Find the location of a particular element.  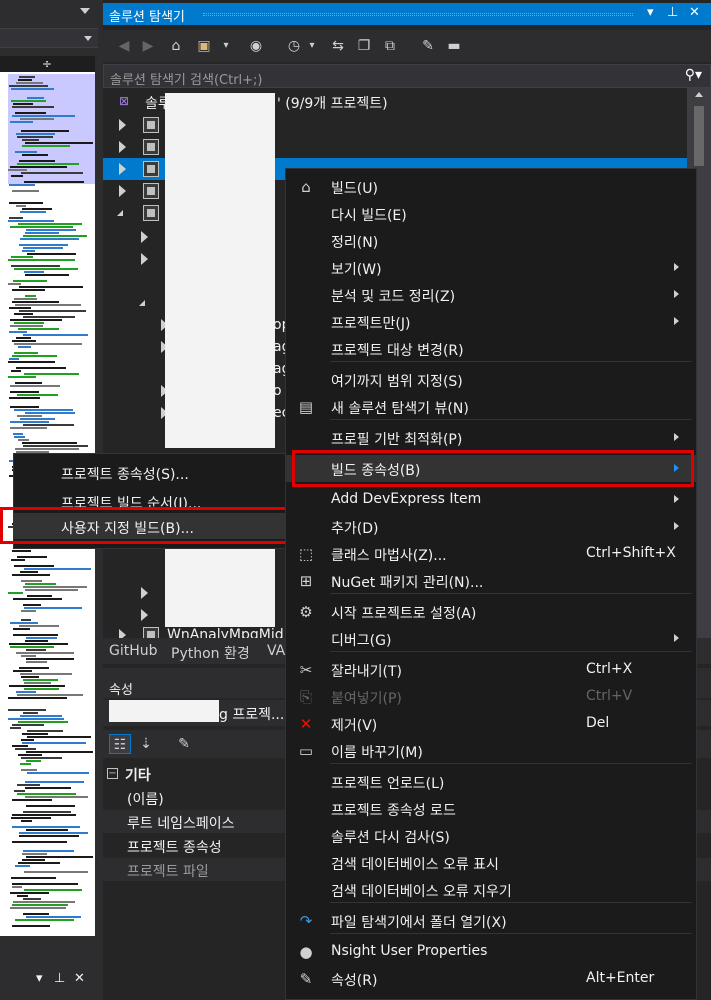

menu-item: 여기까지 범위 지정(S) is located at coordinates (491, 379).